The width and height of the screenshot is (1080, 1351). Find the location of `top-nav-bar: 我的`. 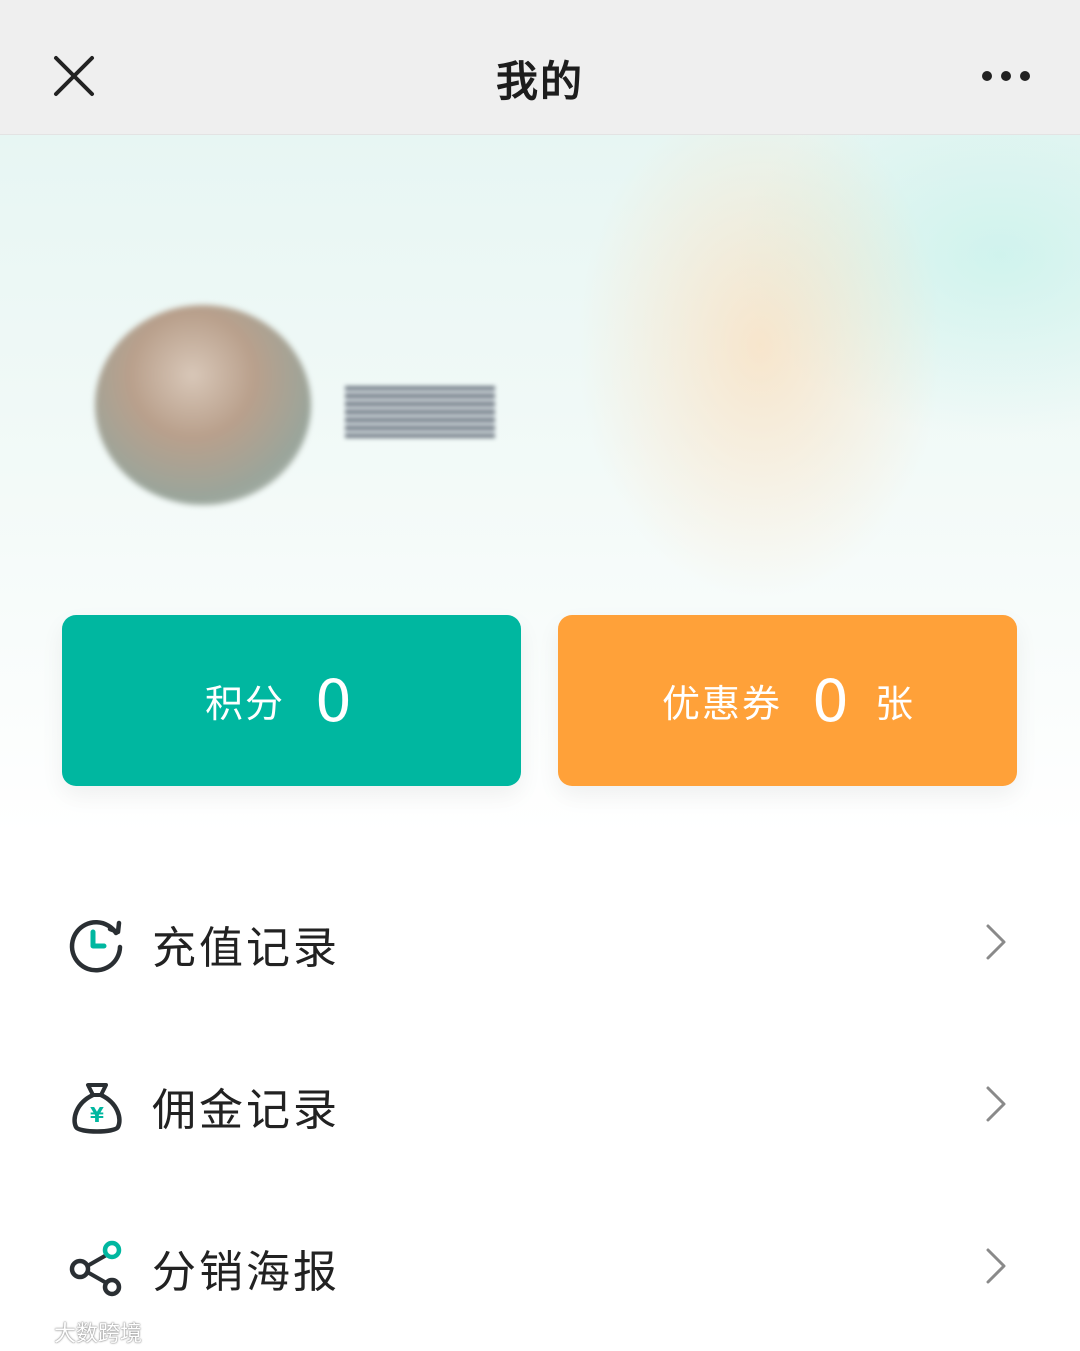

top-nav-bar: 我的 is located at coordinates (540, 67).